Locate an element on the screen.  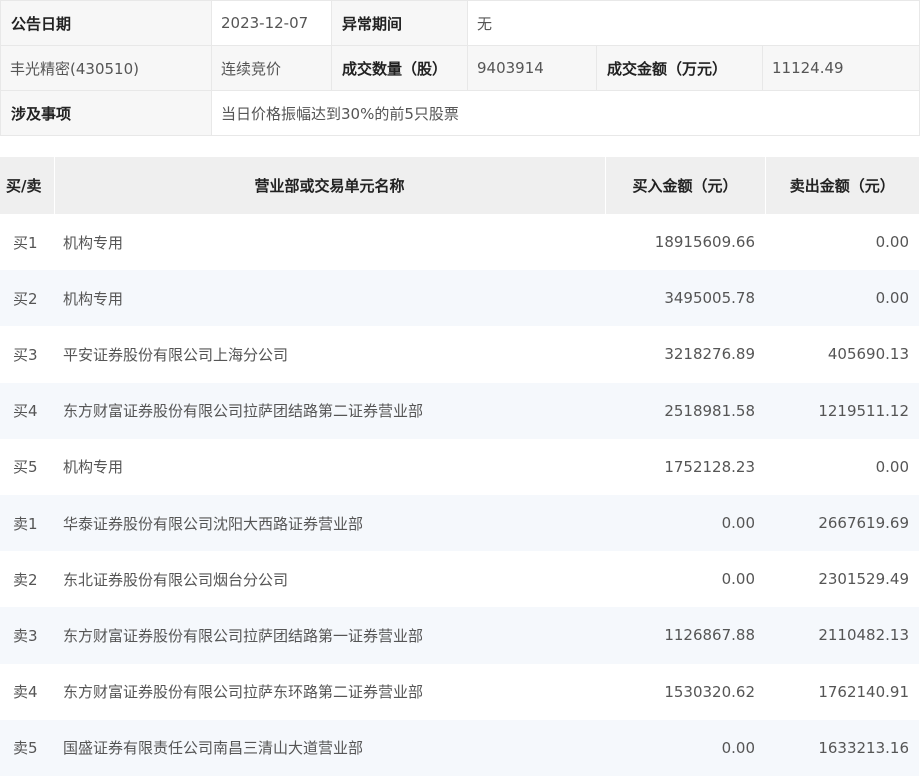
matter-label: 涉及事项 is located at coordinates (106, 113).